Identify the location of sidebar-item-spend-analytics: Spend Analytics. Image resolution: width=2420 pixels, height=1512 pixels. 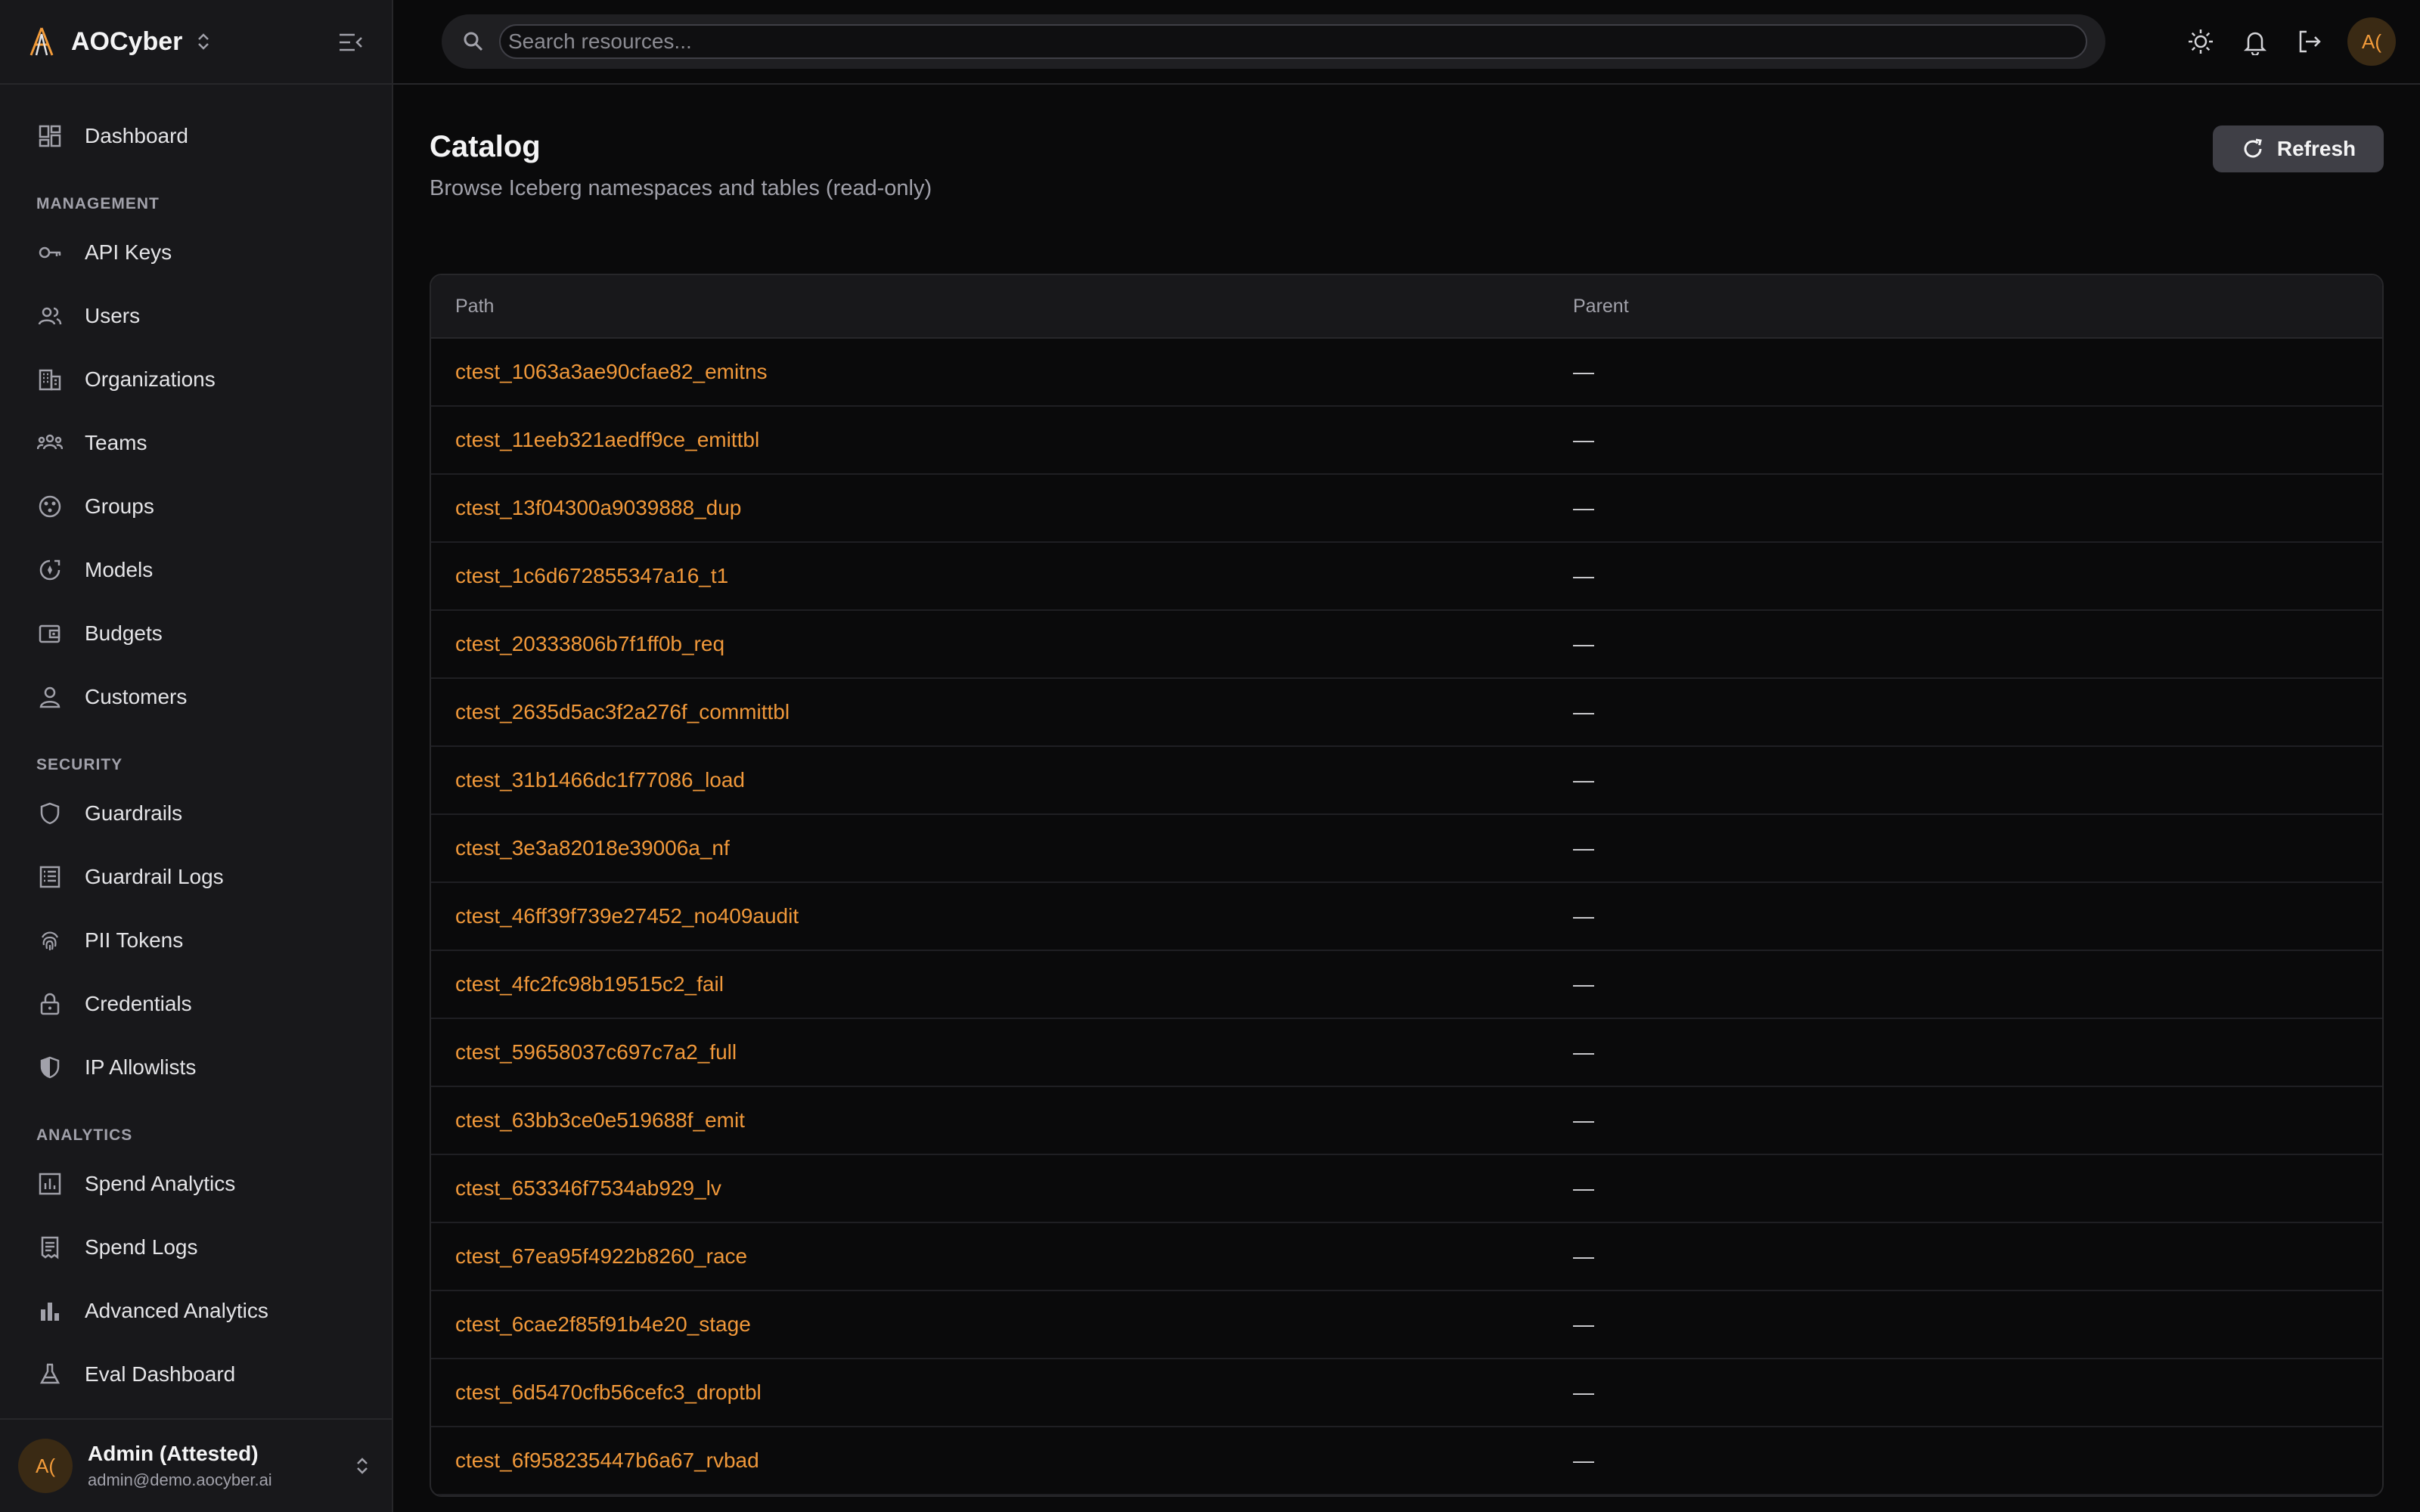
(196, 1184).